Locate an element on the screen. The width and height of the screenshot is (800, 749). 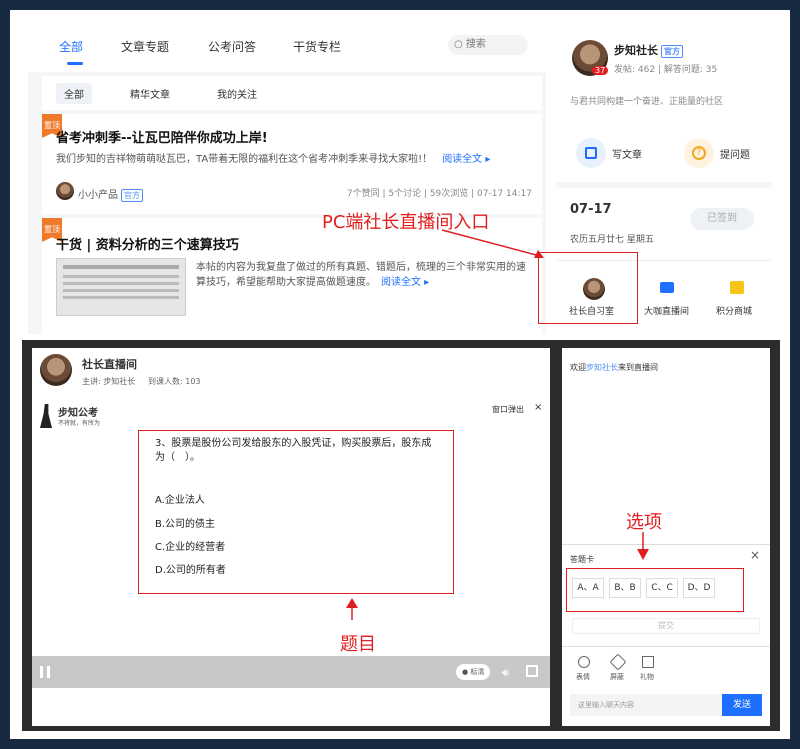
chat-input: 这里输入聊天内容 is located at coordinates (646, 705).